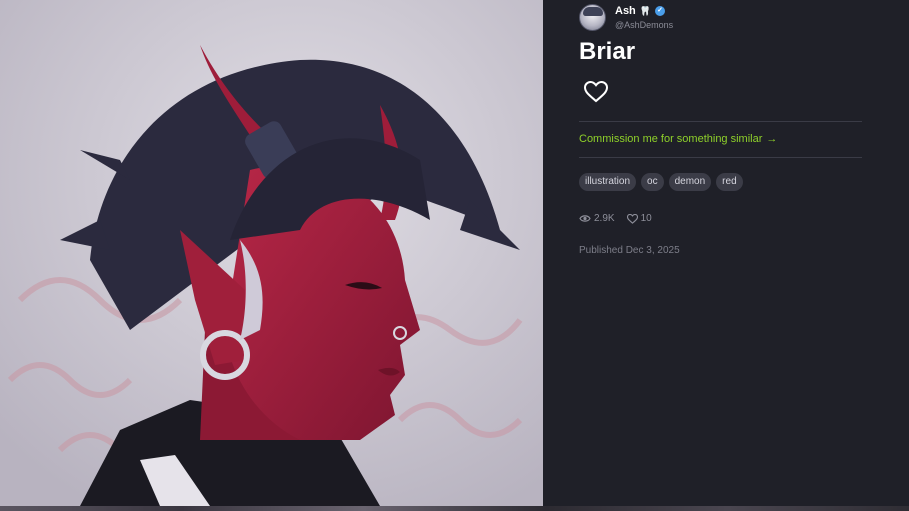  I want to click on avatar, so click(592, 17).